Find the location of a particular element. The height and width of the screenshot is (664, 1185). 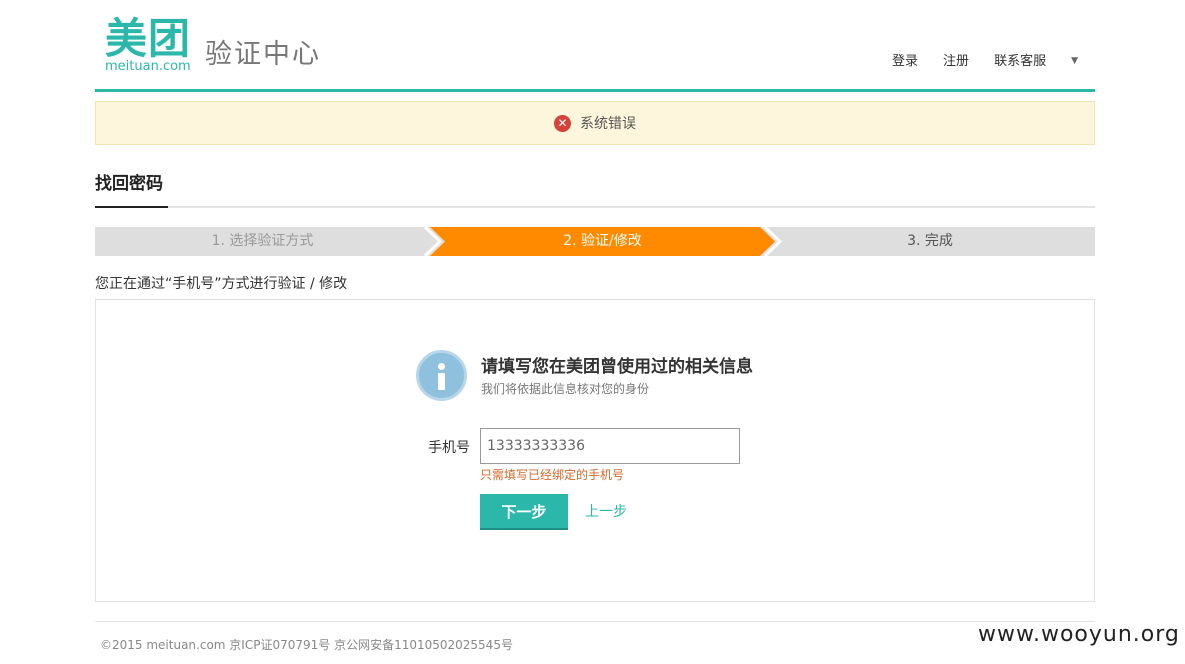

info-icon is located at coordinates (441, 375).